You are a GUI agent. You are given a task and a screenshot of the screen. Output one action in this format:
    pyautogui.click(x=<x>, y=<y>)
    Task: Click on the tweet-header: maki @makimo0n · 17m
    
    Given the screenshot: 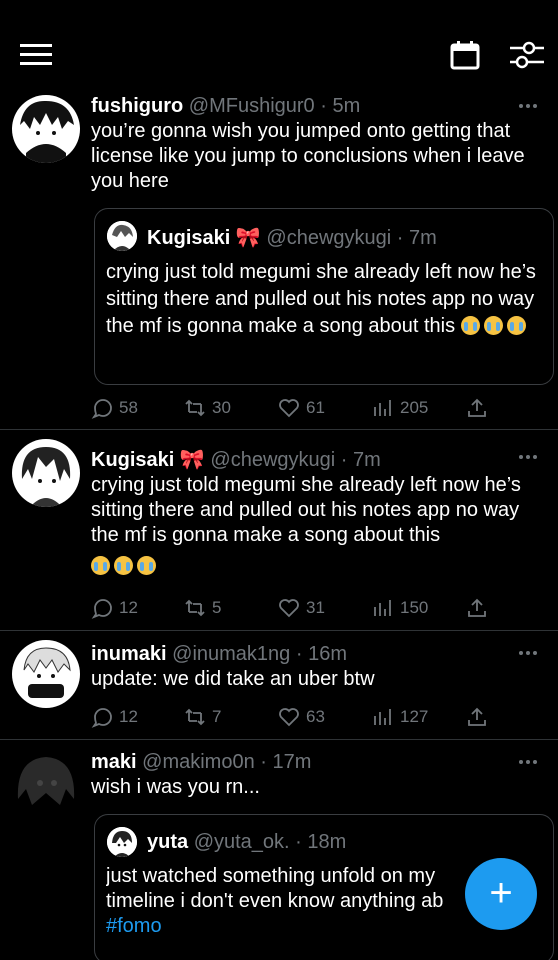 What is the action you would take?
    pyautogui.click(x=201, y=762)
    